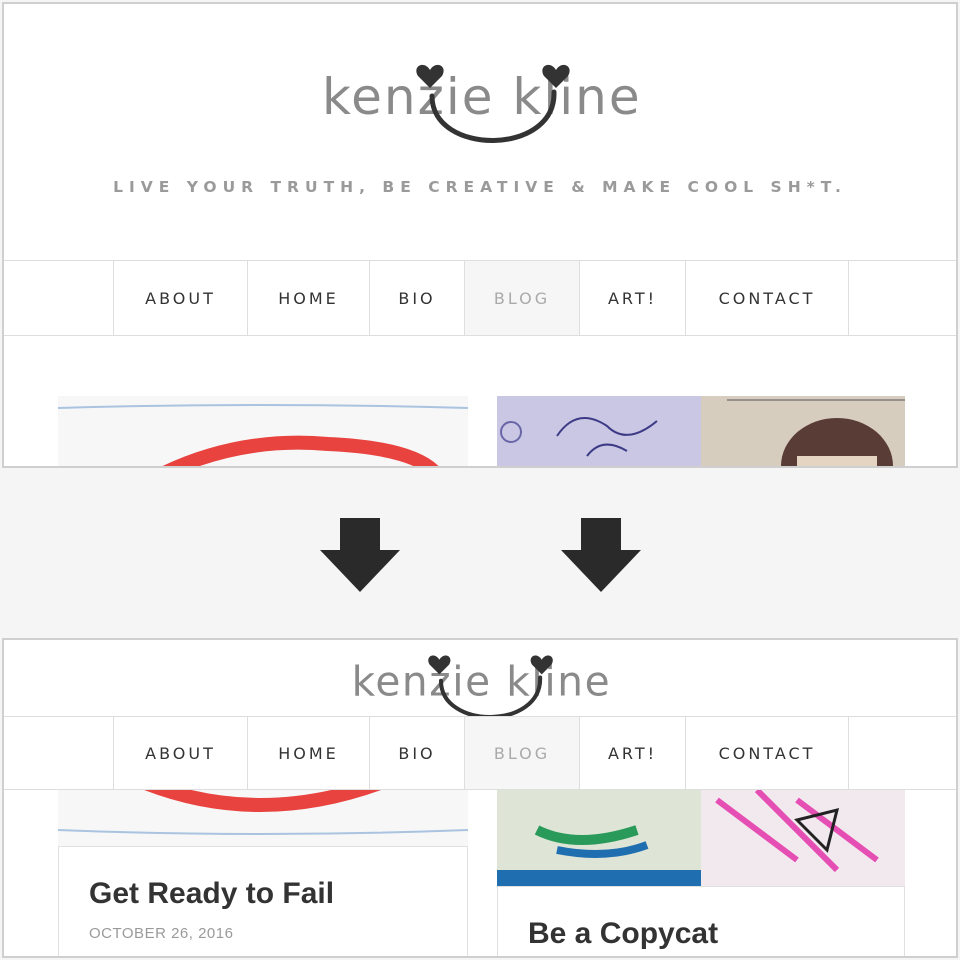 Image resolution: width=960 pixels, height=960 pixels. What do you see at coordinates (161, 933) in the screenshot?
I see `post-date: OCTOBER 26, 2016` at bounding box center [161, 933].